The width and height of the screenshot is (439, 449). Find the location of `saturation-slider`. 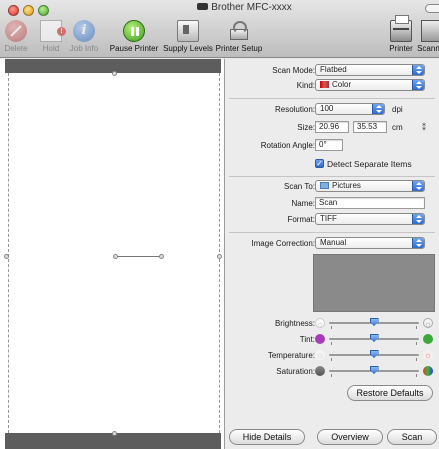

saturation-slider is located at coordinates (374, 371).